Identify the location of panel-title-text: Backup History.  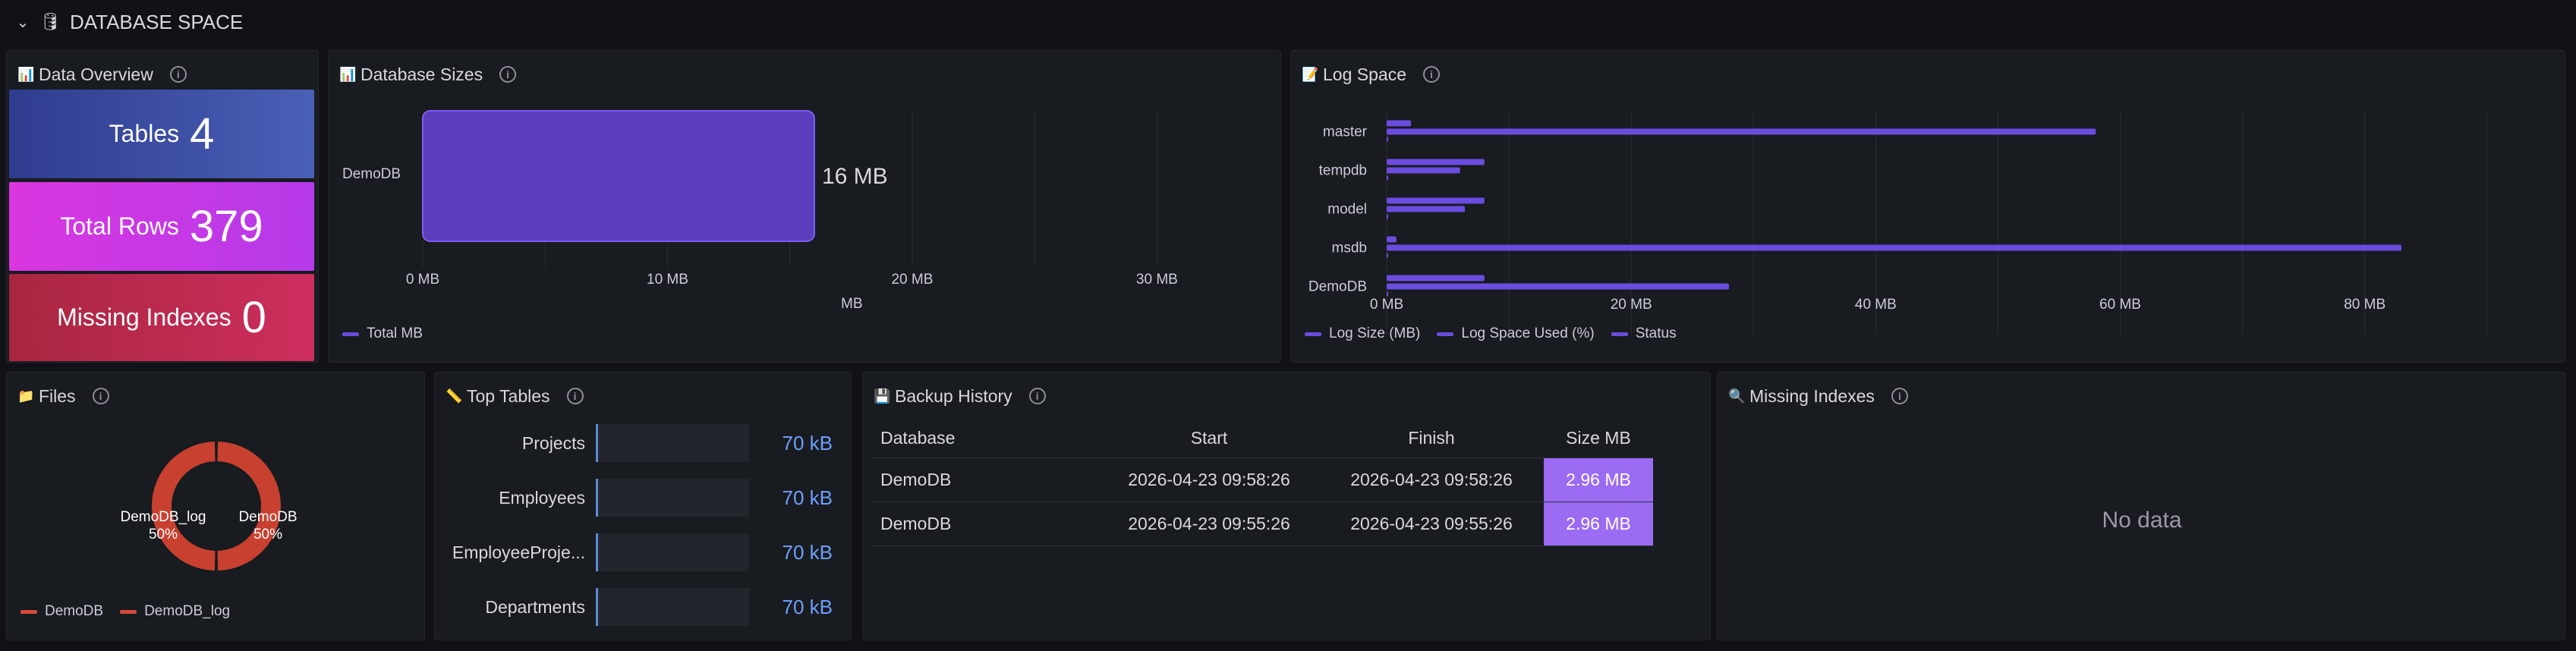
(953, 395).